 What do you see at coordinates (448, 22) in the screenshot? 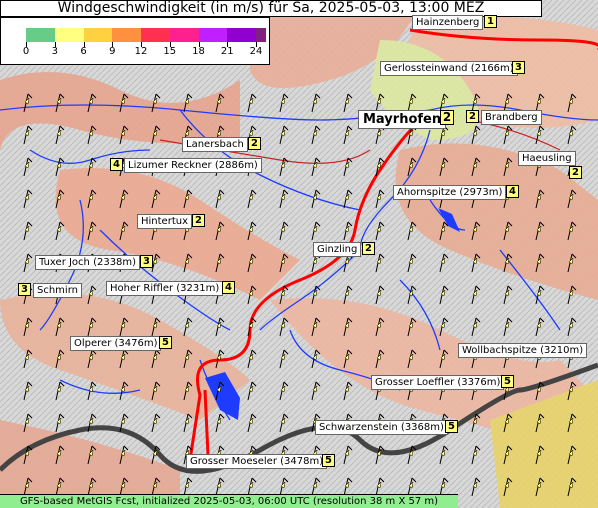
I see `place-label-hainzenberg: Hainzenberg` at bounding box center [448, 22].